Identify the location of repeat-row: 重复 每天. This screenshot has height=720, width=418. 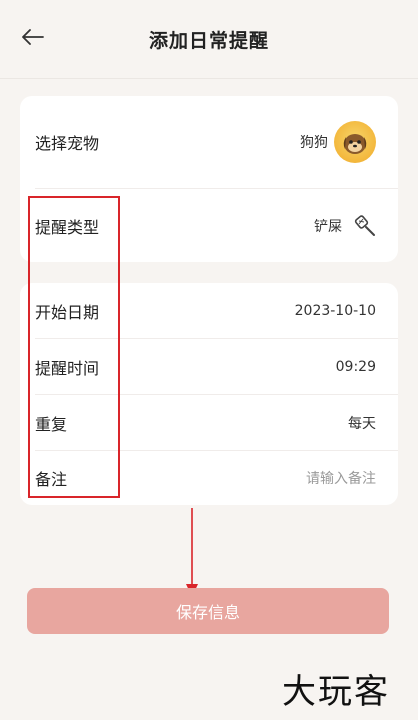
(209, 423).